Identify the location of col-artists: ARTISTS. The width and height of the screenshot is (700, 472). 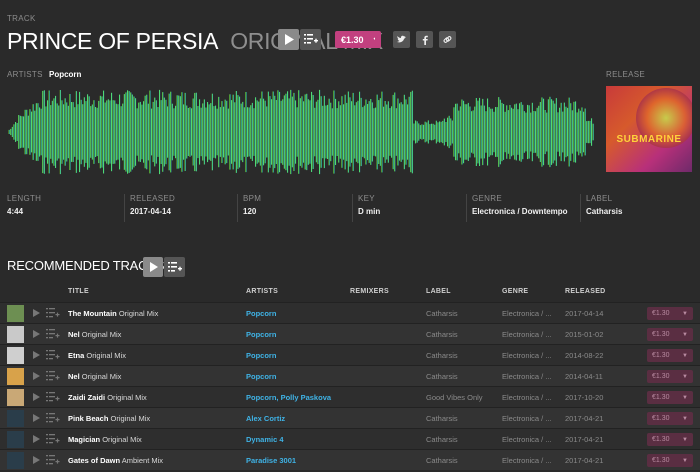
(262, 291).